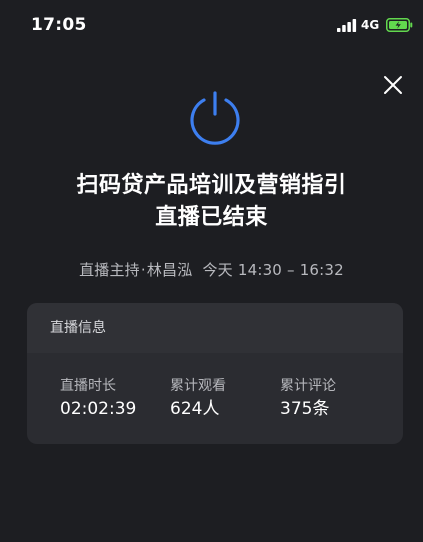 Image resolution: width=423 pixels, height=542 pixels. Describe the element at coordinates (370, 25) in the screenshot. I see `network-type: 4G` at that location.